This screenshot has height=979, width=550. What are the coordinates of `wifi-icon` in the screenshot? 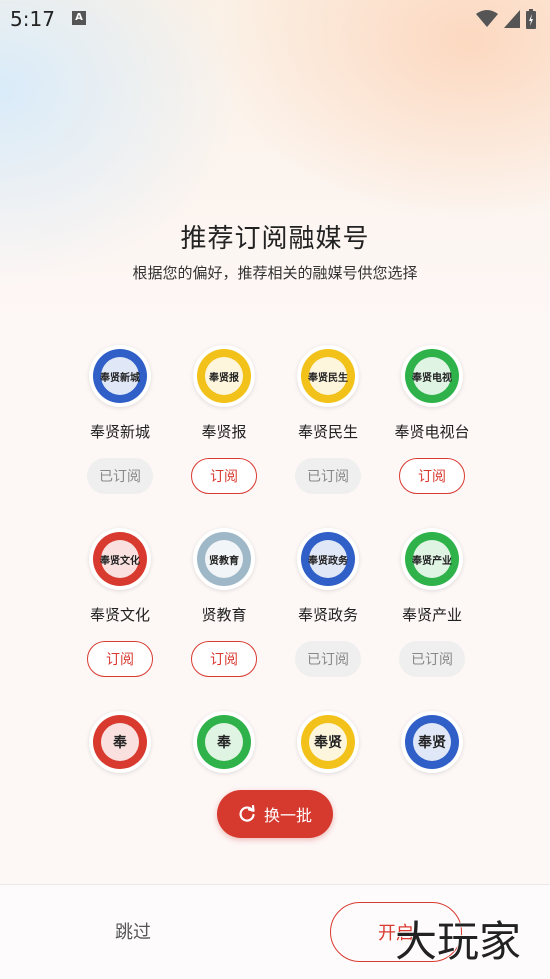 It's located at (487, 18).